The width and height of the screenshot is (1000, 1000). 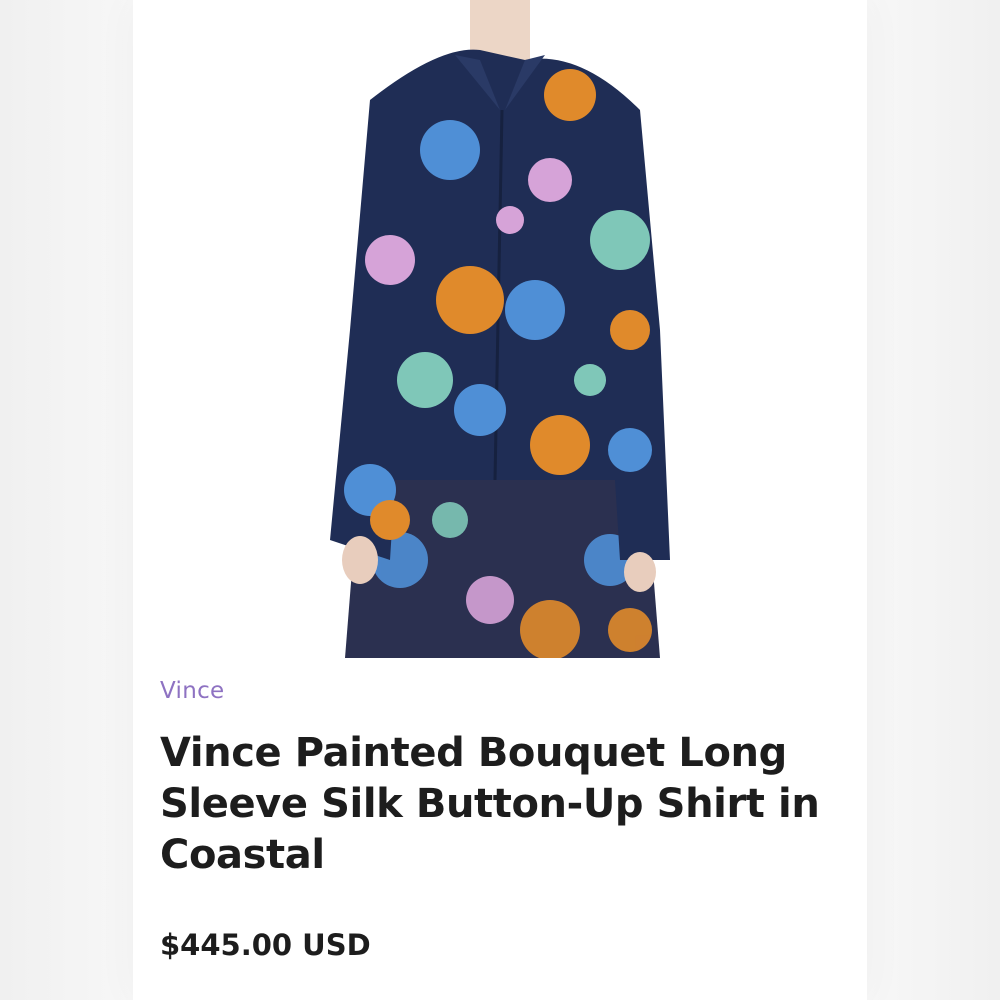 I want to click on product-price: $445.00 USD, so click(x=265, y=945).